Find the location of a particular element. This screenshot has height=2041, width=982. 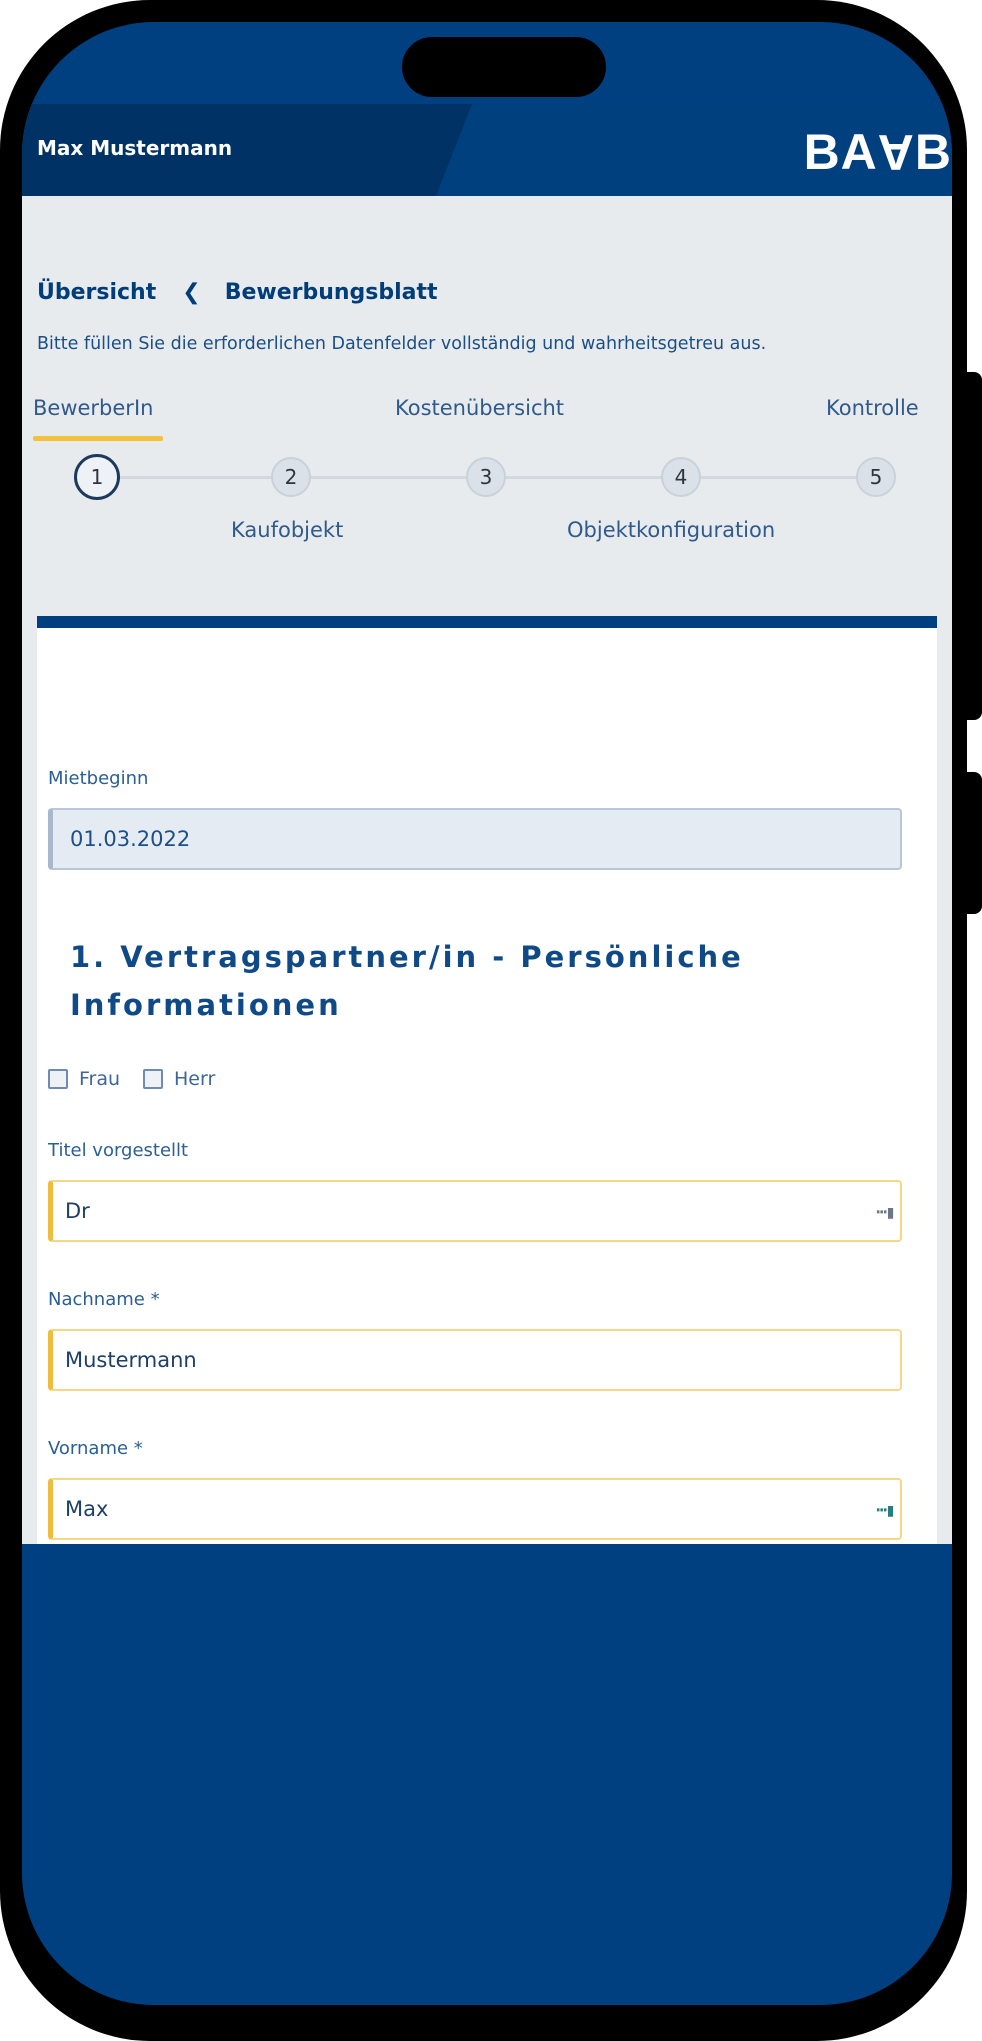

chevron-left-icon: ❮ is located at coordinates (191, 292).